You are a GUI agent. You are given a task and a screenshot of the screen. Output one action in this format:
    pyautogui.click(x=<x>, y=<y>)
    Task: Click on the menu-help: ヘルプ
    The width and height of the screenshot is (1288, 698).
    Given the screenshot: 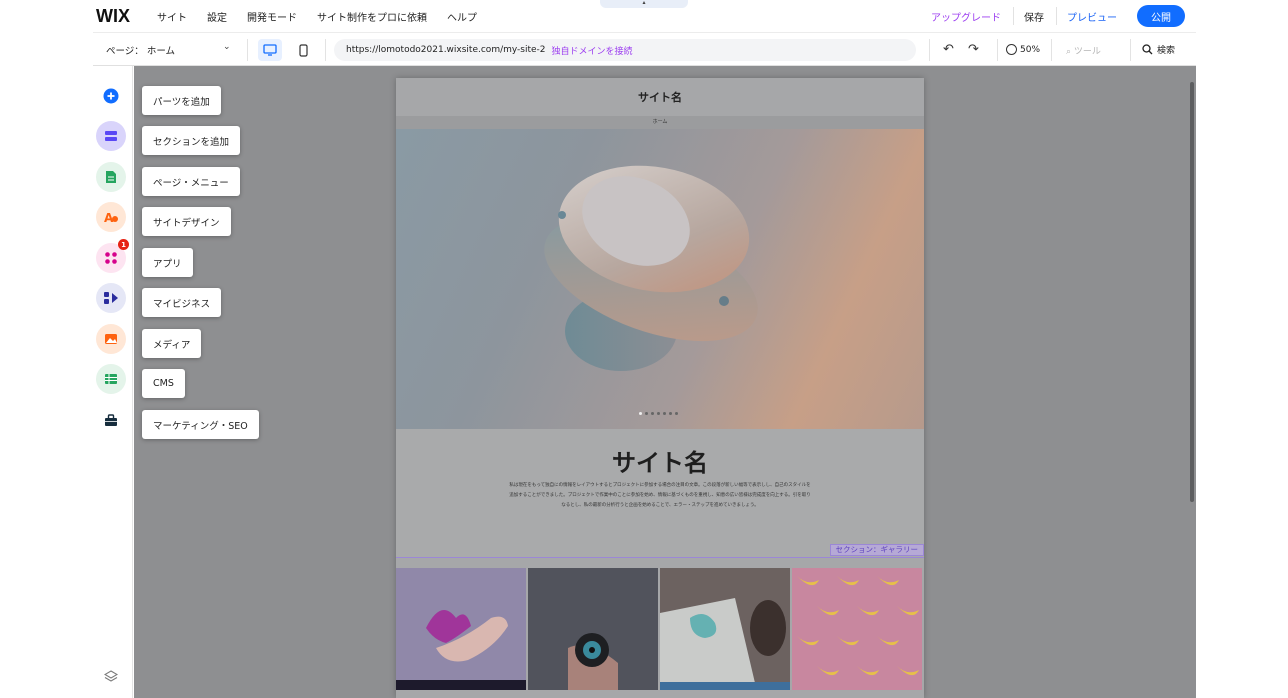 What is the action you would take?
    pyautogui.click(x=462, y=16)
    